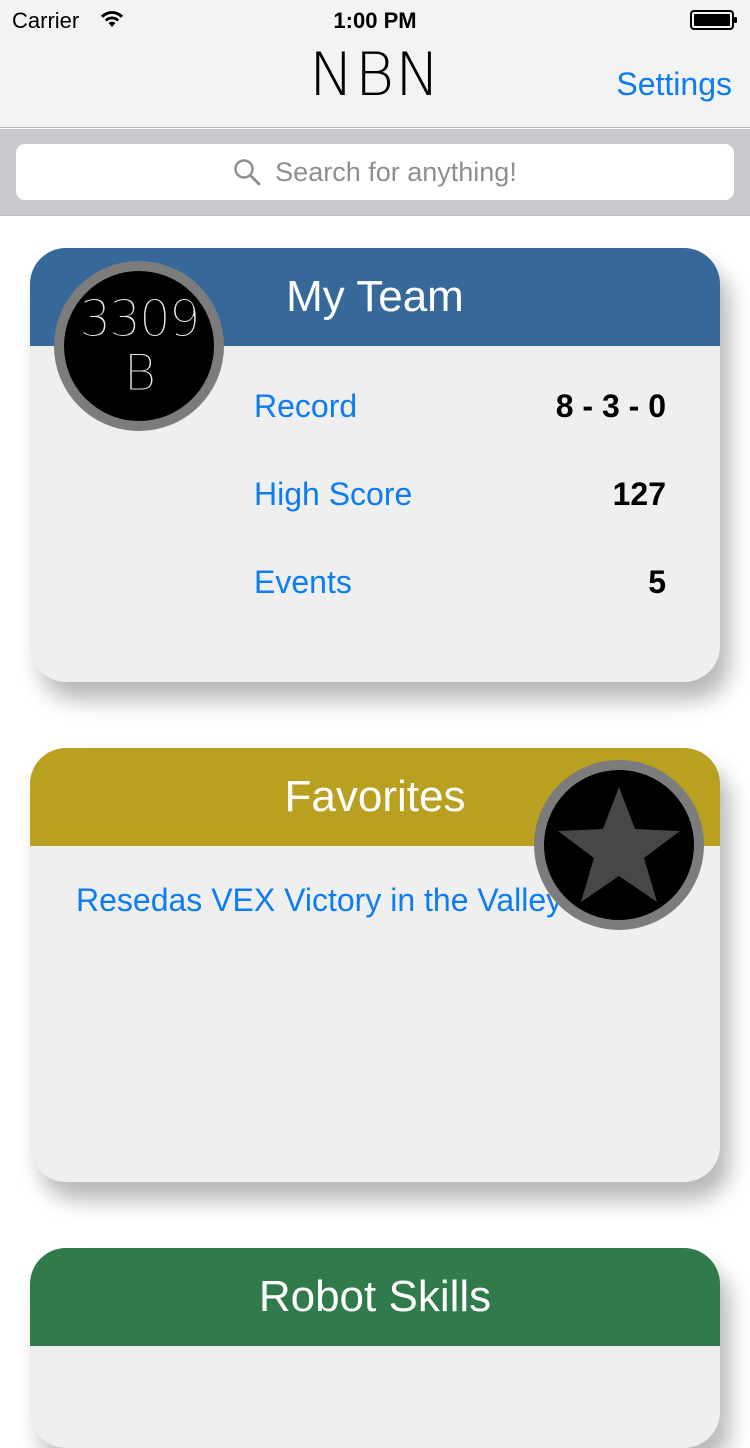 The image size is (750, 1448). Describe the element at coordinates (303, 582) in the screenshot. I see `stat-label: Events` at that location.